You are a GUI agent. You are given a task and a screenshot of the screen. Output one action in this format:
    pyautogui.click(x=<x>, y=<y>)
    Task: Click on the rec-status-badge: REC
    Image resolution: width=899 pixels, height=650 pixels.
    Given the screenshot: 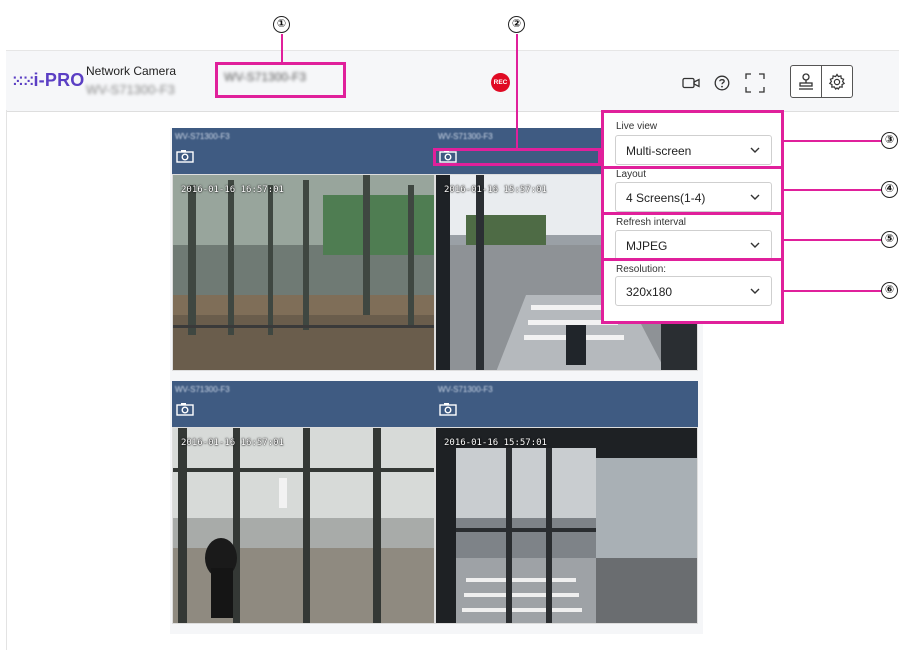 What is the action you would take?
    pyautogui.click(x=500, y=82)
    